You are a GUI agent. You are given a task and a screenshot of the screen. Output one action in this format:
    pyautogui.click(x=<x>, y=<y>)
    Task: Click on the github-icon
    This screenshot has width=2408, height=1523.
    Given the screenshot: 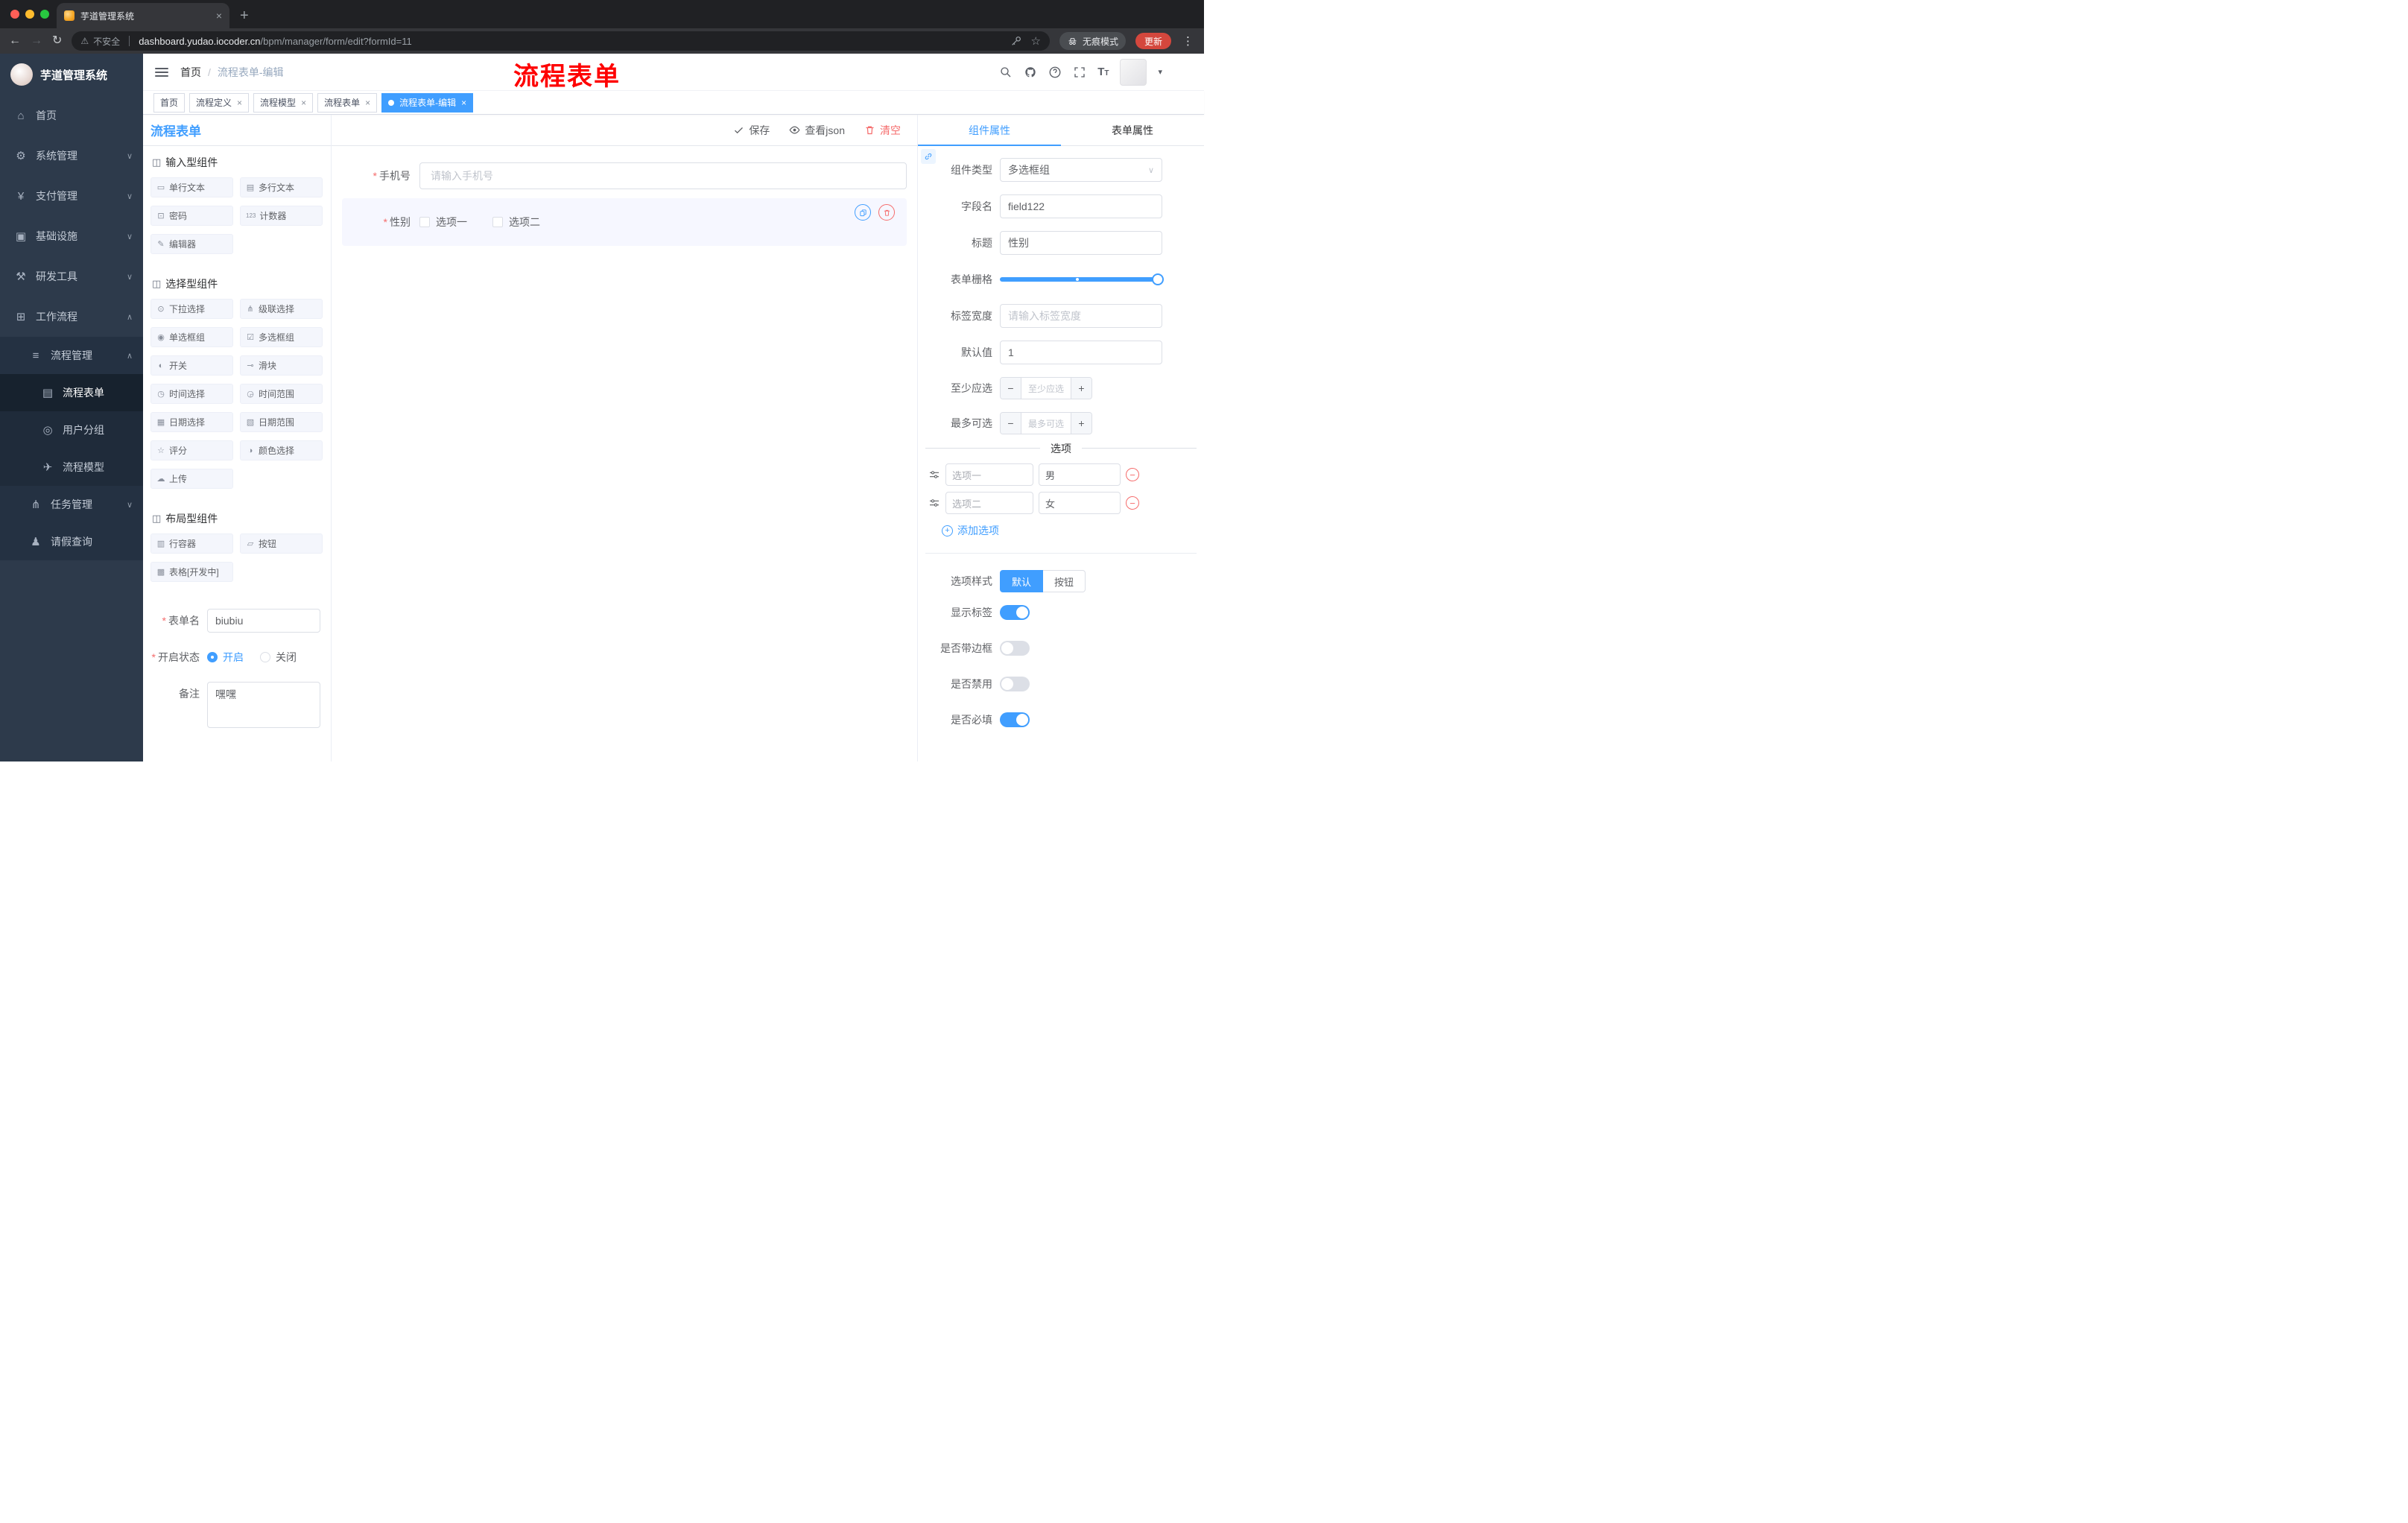 What is the action you would take?
    pyautogui.click(x=1030, y=72)
    